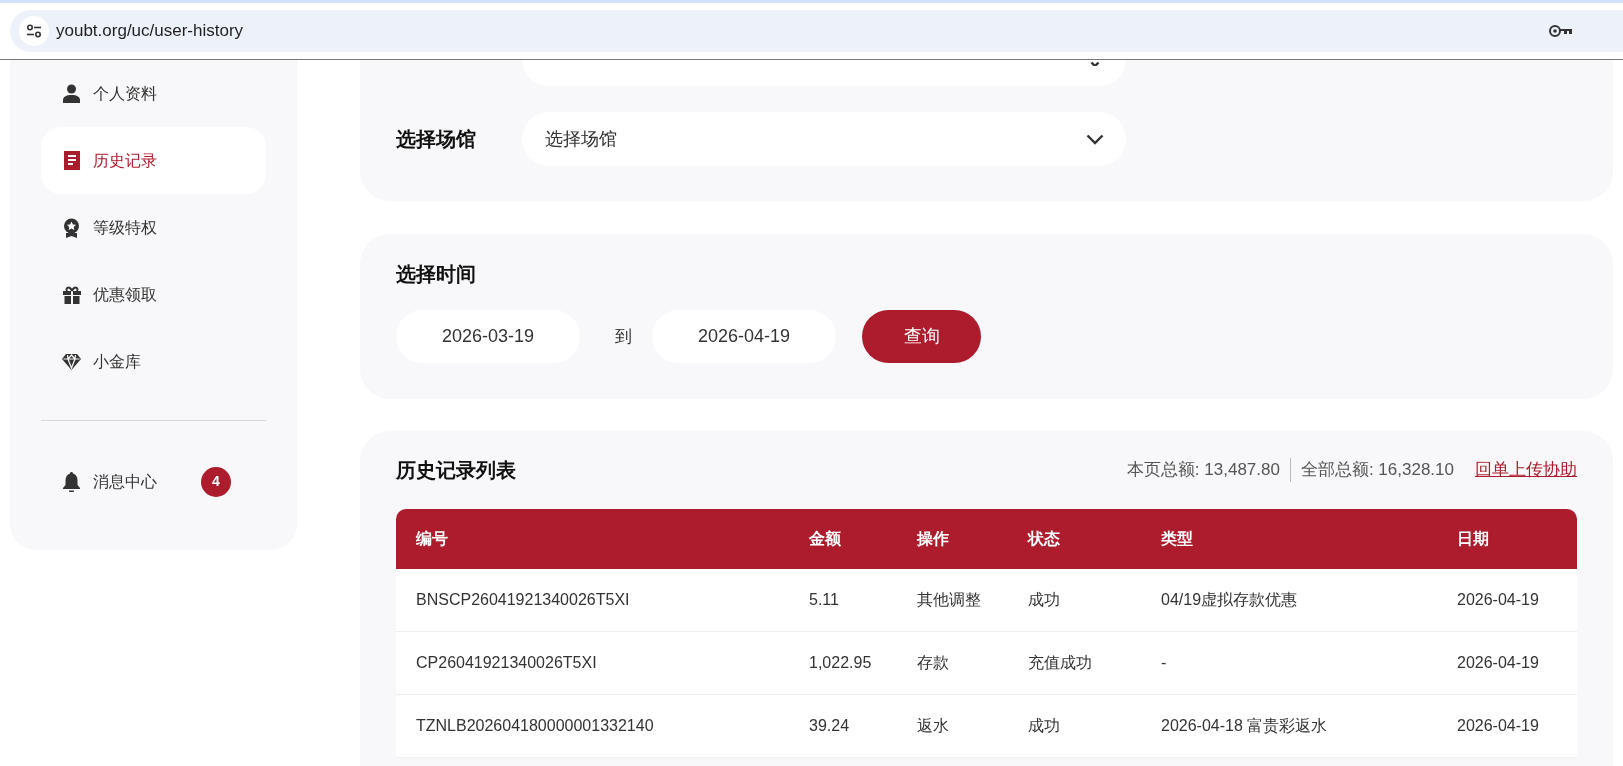 The image size is (1623, 766). I want to click on table-cell-text: 2026-04-18 富贵彩返水, so click(1244, 726).